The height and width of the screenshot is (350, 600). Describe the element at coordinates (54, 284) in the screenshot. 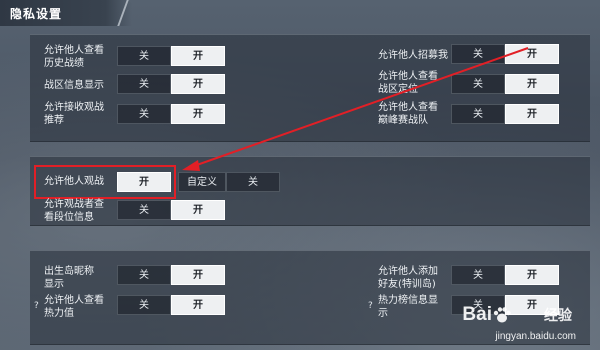

I see `setting-label: 显示` at that location.